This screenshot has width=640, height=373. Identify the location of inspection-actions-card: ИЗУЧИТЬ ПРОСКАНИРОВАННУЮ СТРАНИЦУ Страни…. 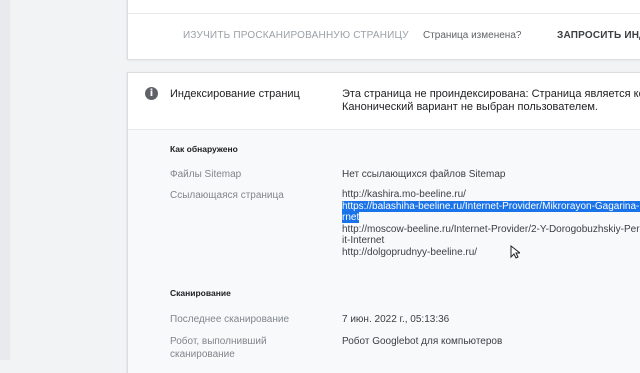
(383, 29).